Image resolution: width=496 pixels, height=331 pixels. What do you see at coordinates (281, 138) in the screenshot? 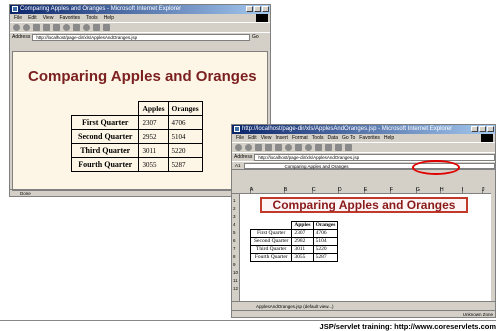
I see `menu-insert: Insert` at bounding box center [281, 138].